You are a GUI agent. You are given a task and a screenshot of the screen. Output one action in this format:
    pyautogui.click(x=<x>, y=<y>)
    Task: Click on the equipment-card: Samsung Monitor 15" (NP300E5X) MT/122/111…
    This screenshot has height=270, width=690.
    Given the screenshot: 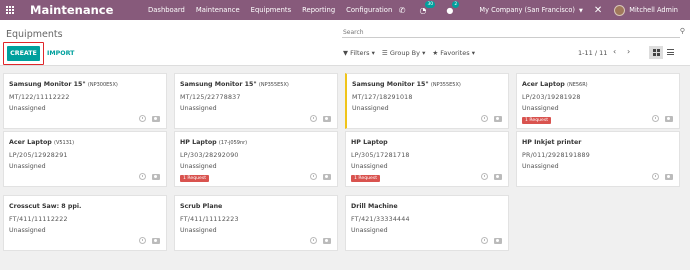 What is the action you would take?
    pyautogui.click(x=85, y=101)
    